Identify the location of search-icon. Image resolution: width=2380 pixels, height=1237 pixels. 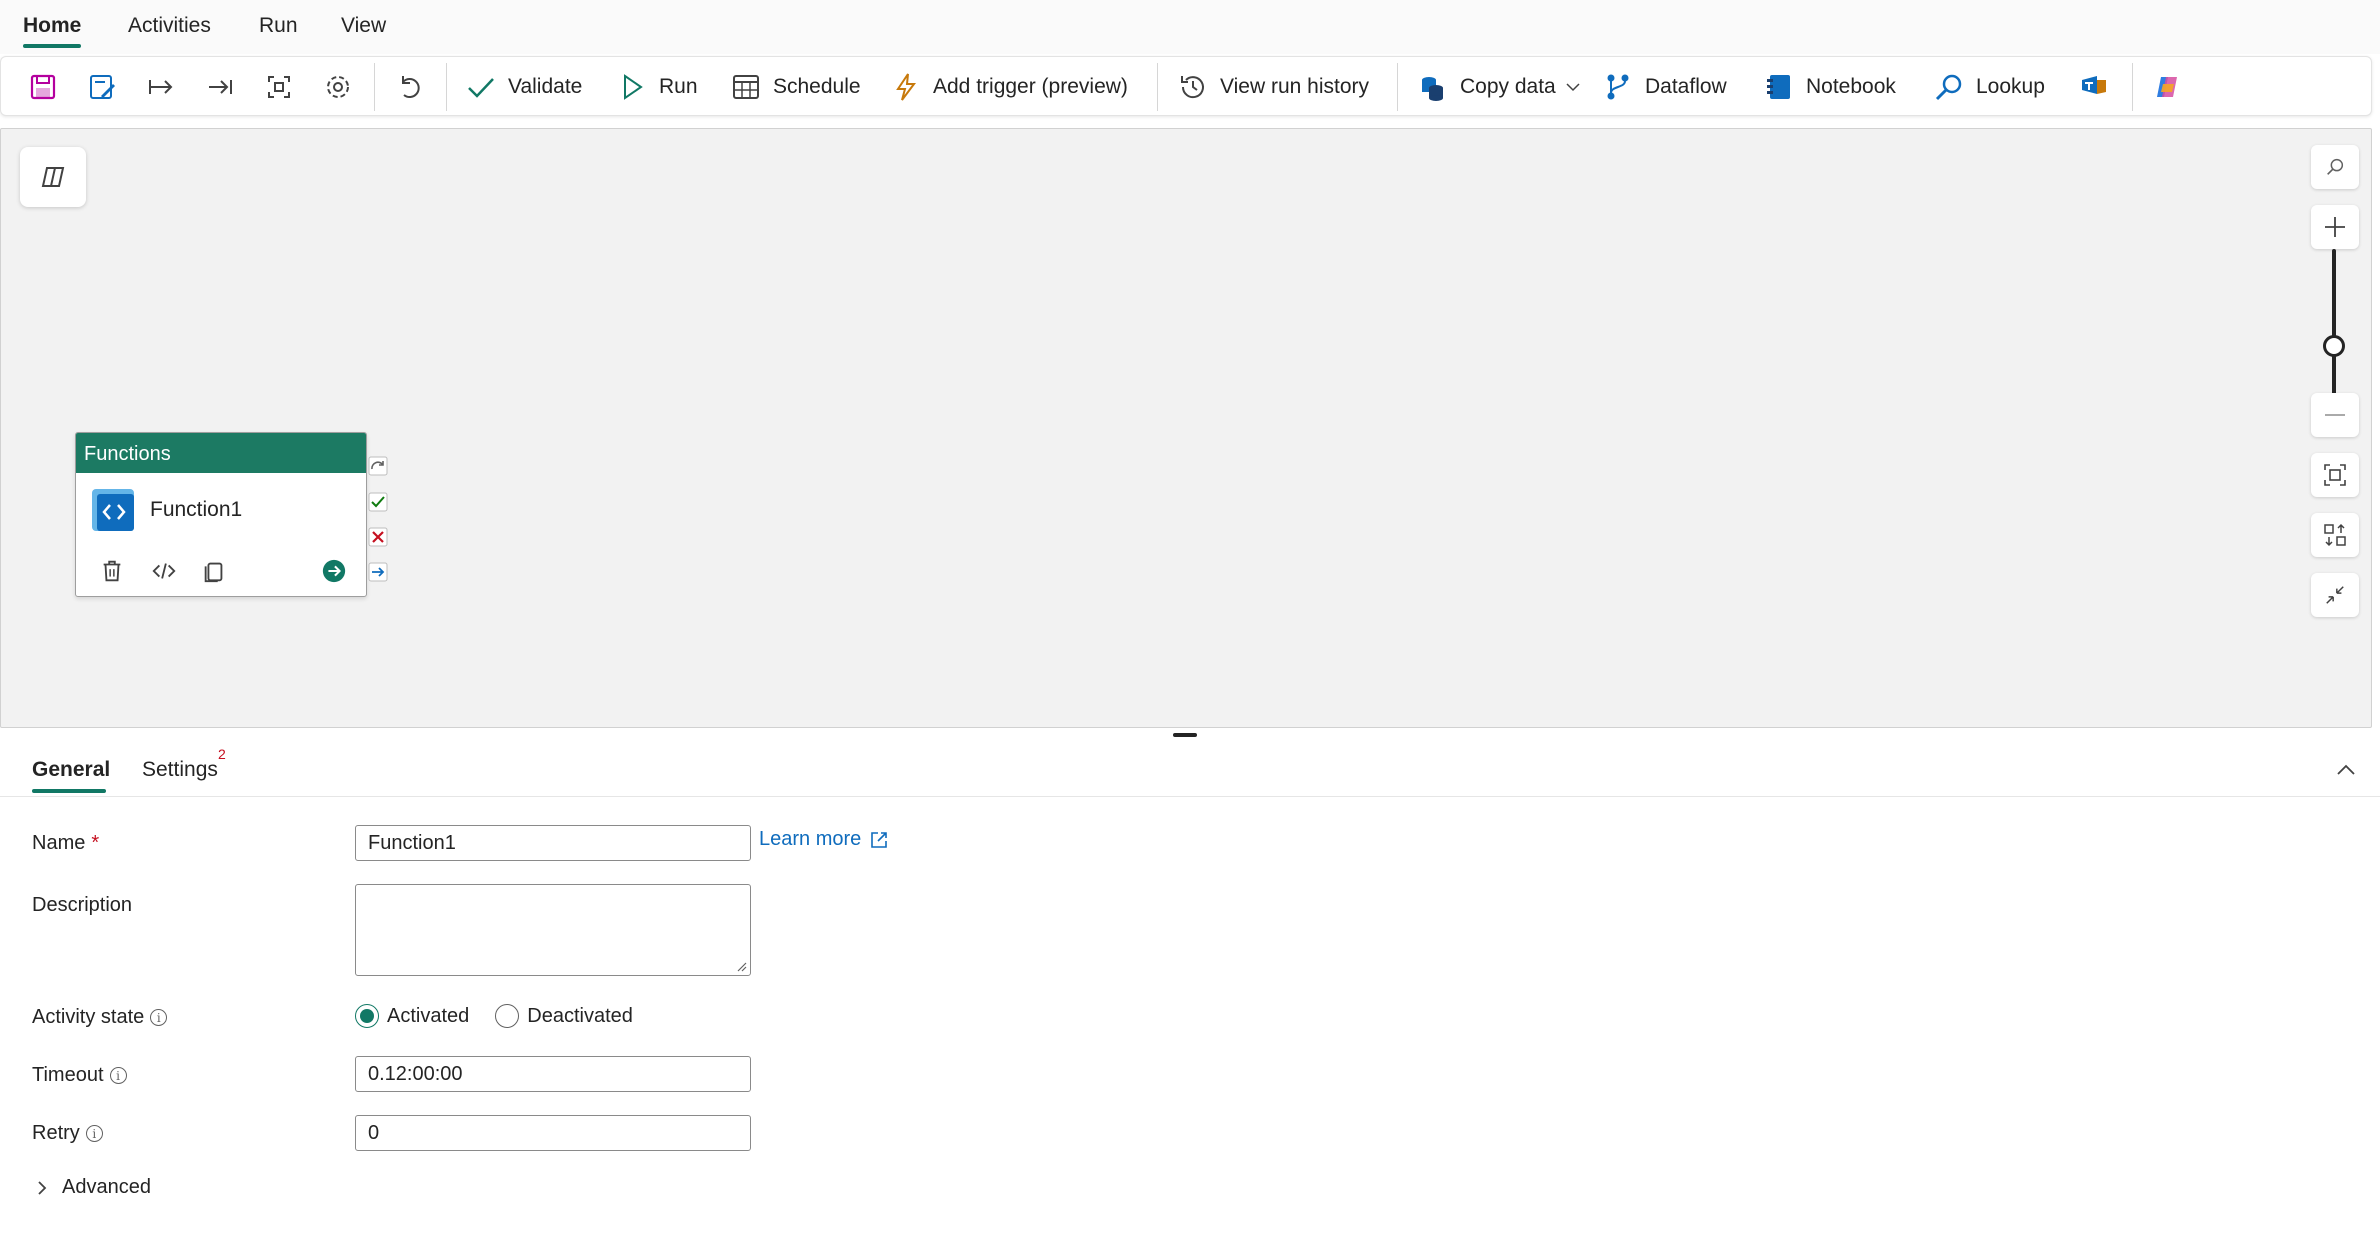
(2335, 166).